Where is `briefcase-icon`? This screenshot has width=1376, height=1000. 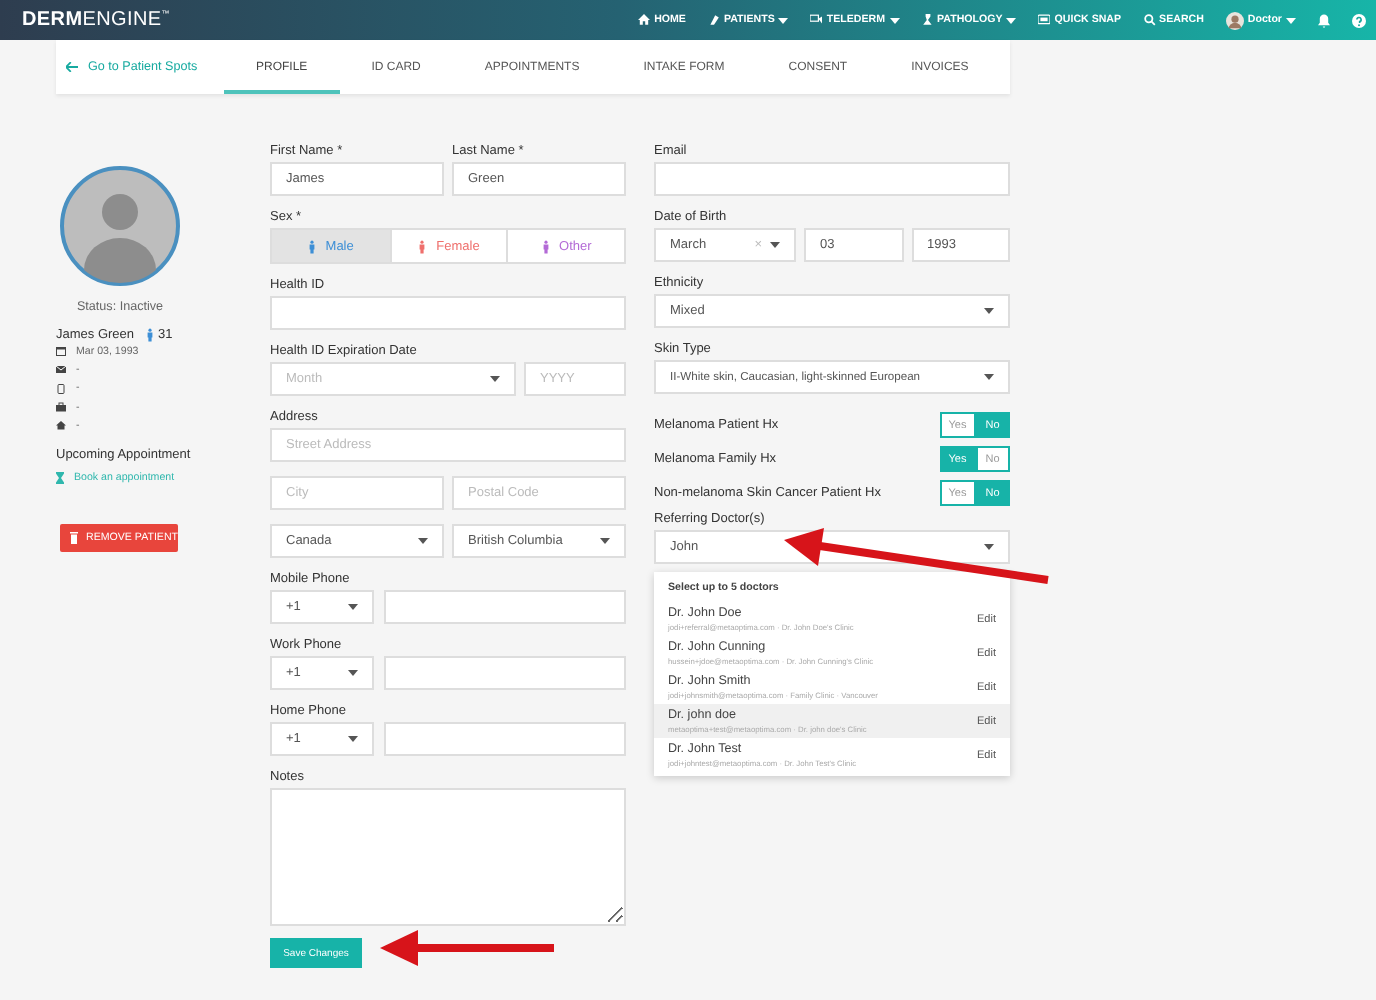 briefcase-icon is located at coordinates (61, 407).